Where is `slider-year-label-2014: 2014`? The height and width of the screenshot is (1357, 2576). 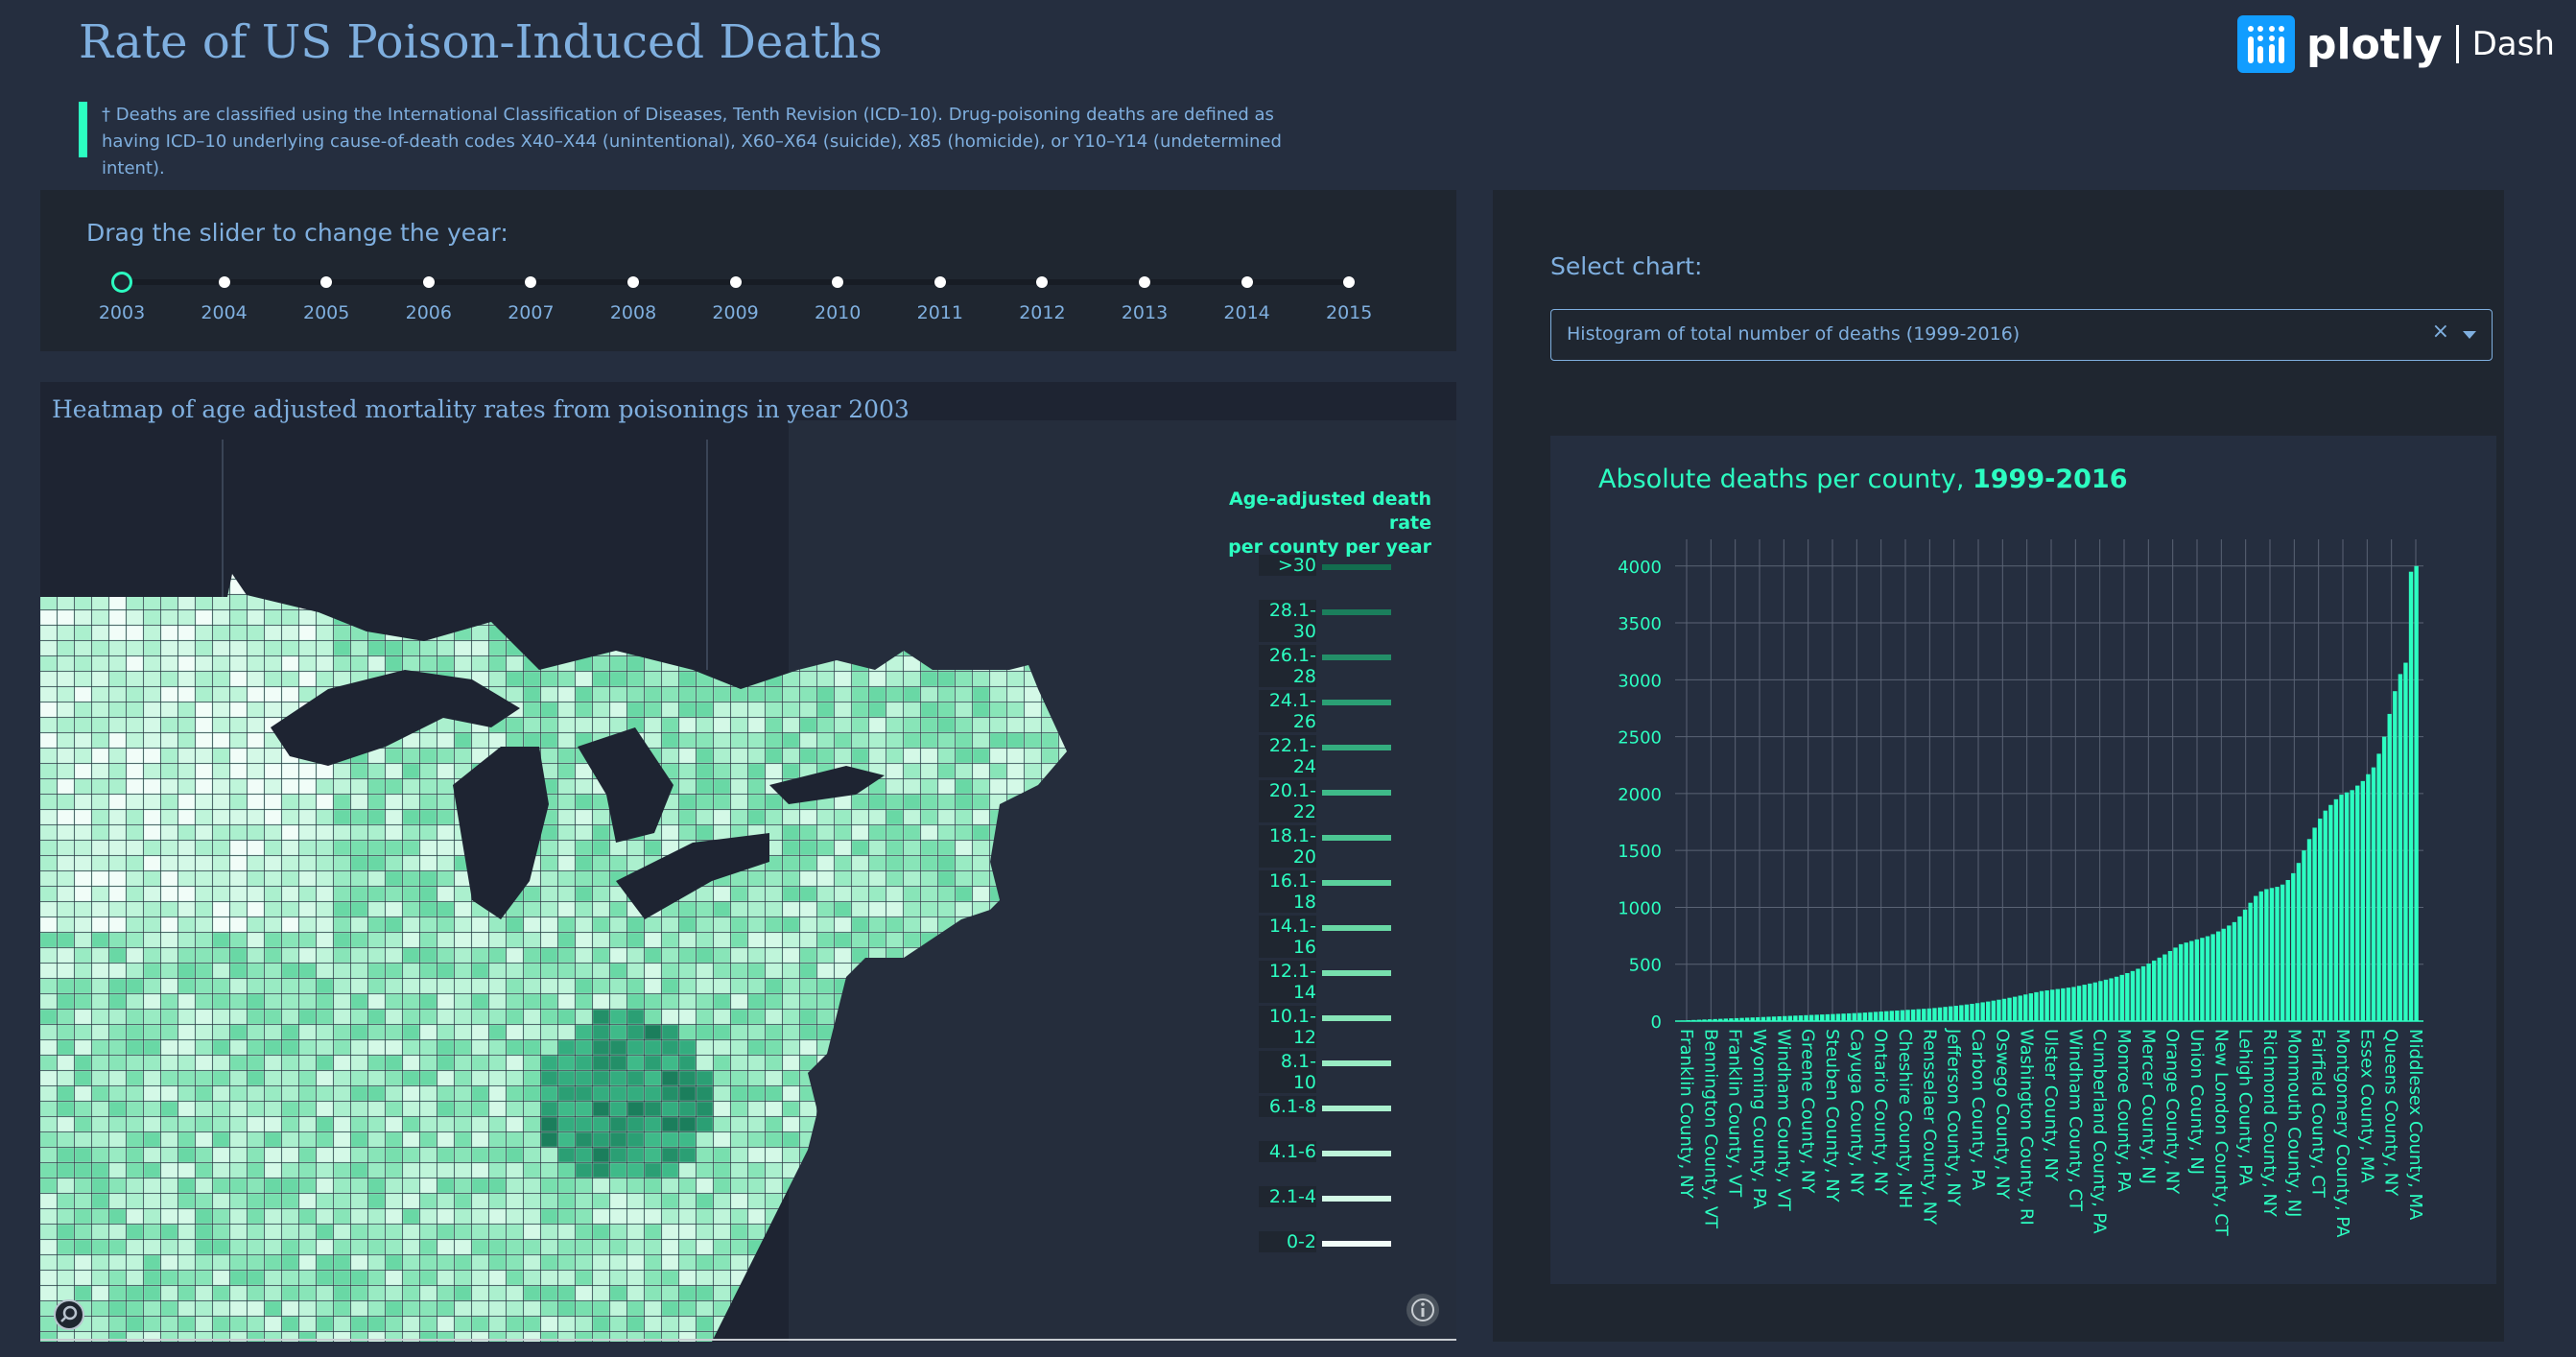
slider-year-label-2014: 2014 is located at coordinates (1247, 312).